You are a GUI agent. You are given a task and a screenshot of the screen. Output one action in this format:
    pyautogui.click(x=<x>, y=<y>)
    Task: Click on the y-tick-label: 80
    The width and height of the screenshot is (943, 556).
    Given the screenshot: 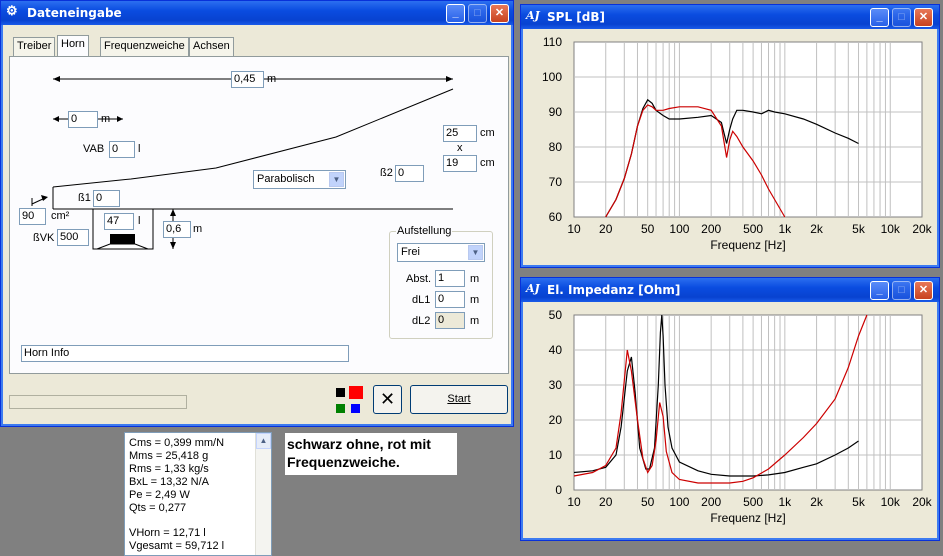 What is the action you would take?
    pyautogui.click(x=556, y=147)
    